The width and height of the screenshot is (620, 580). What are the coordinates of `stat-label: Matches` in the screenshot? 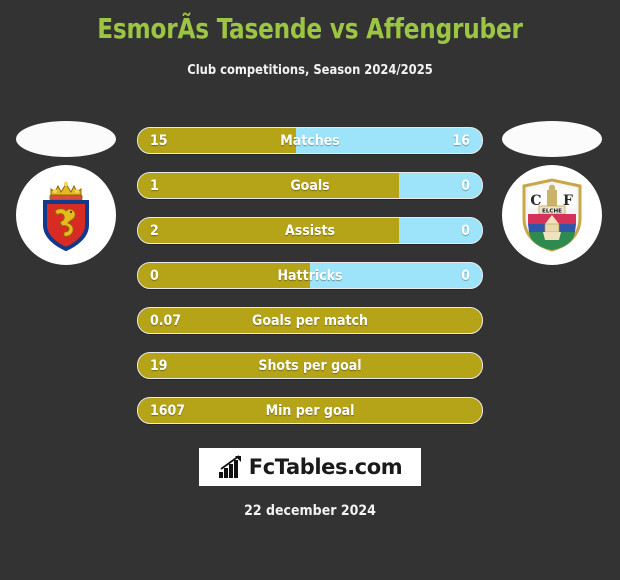 It's located at (310, 141).